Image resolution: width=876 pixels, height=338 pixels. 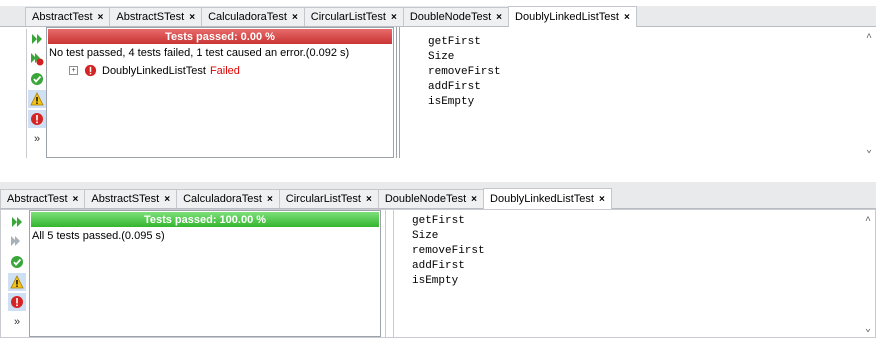 I want to click on test-class-name: DoublyLinkedListTest, so click(x=154, y=70).